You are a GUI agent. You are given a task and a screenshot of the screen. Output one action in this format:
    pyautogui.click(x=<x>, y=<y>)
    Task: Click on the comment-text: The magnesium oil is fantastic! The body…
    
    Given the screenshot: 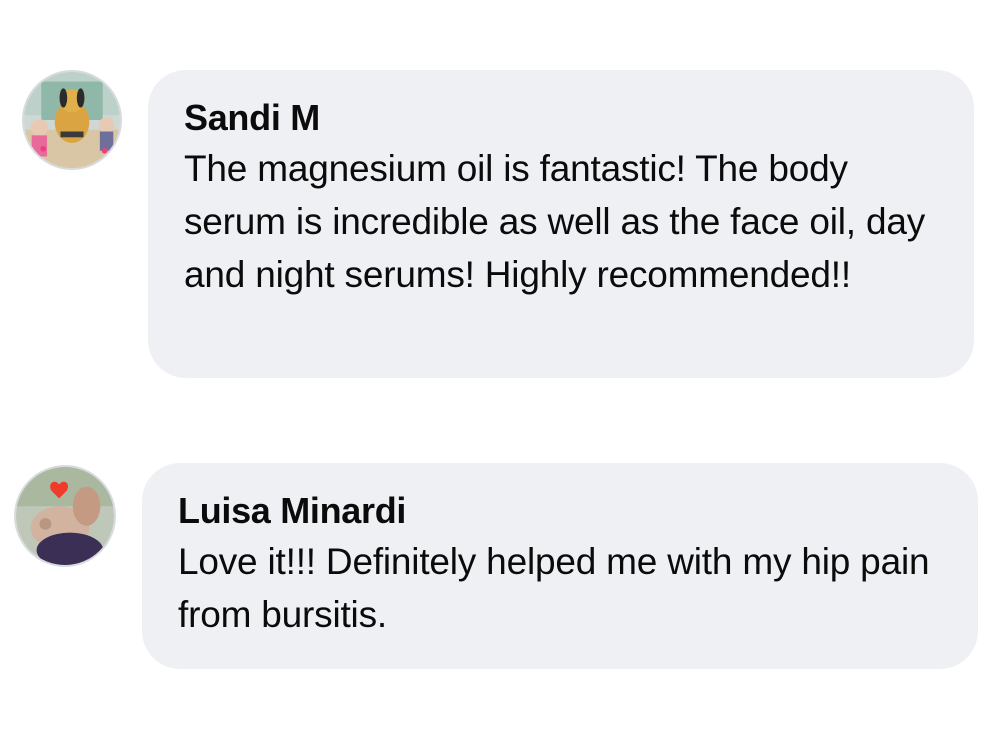 What is the action you would take?
    pyautogui.click(x=555, y=221)
    